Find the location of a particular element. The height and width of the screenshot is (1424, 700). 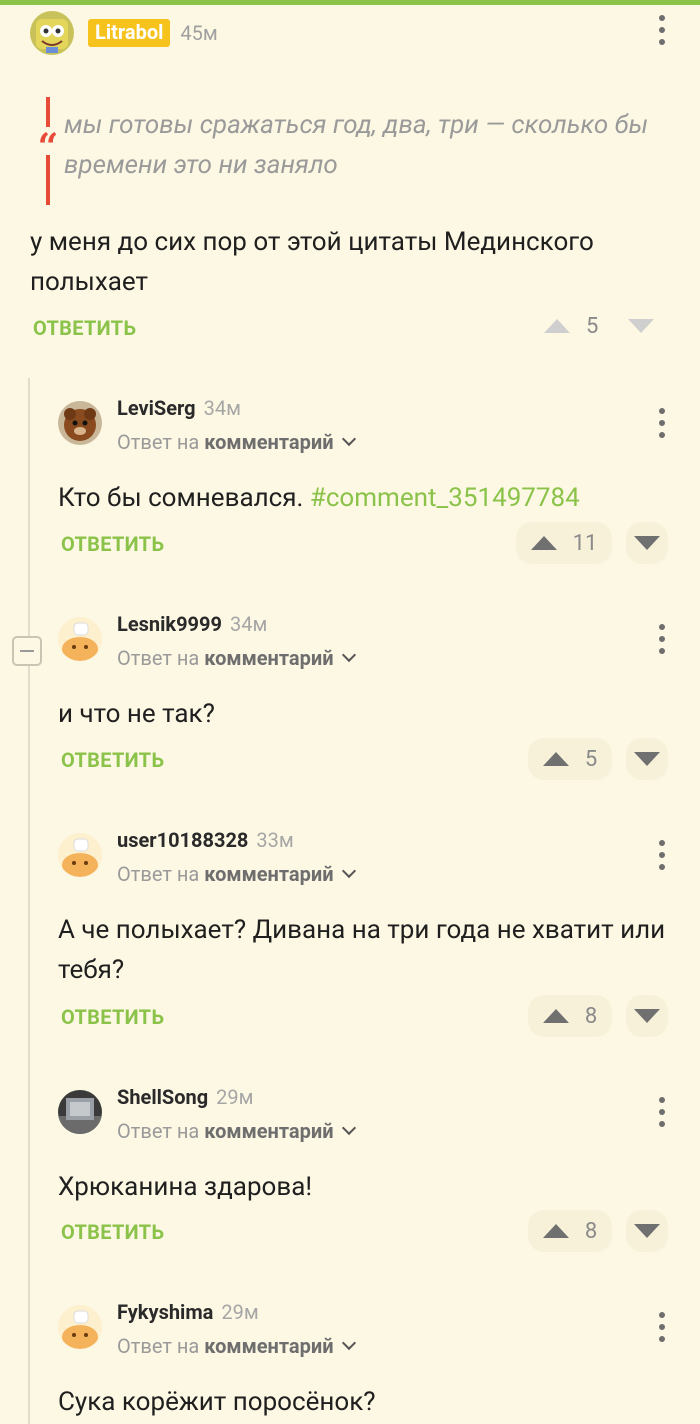

author-name: user10188328 is located at coordinates (182, 840).